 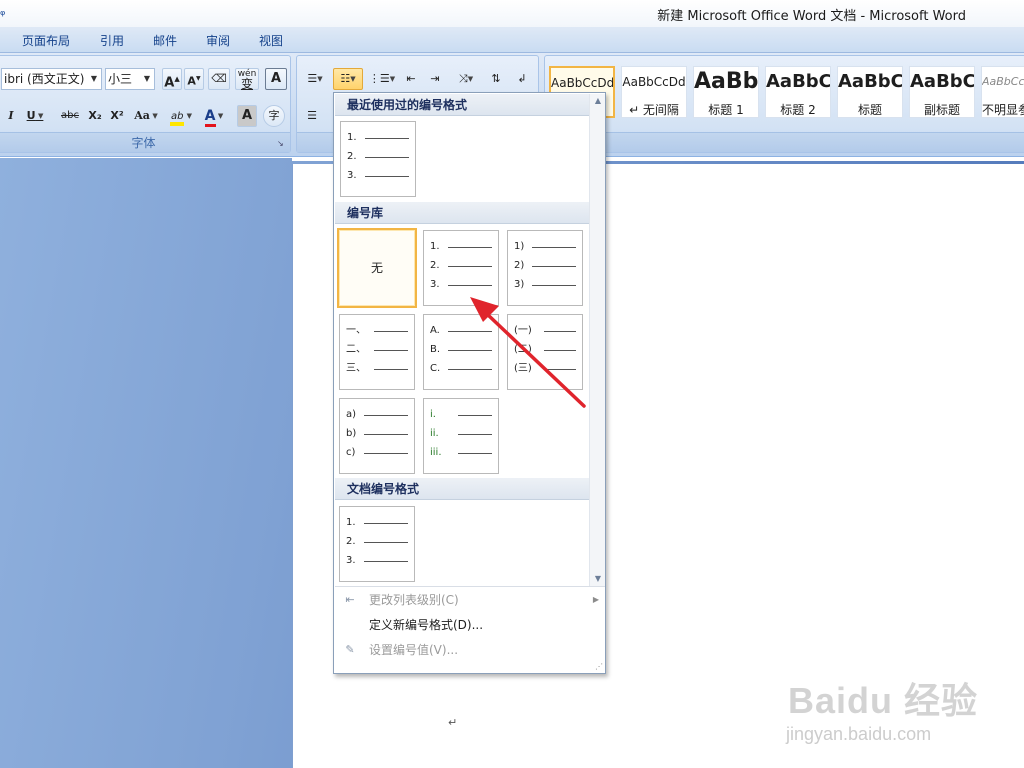 What do you see at coordinates (470, 586) in the screenshot?
I see `menu-separator` at bounding box center [470, 586].